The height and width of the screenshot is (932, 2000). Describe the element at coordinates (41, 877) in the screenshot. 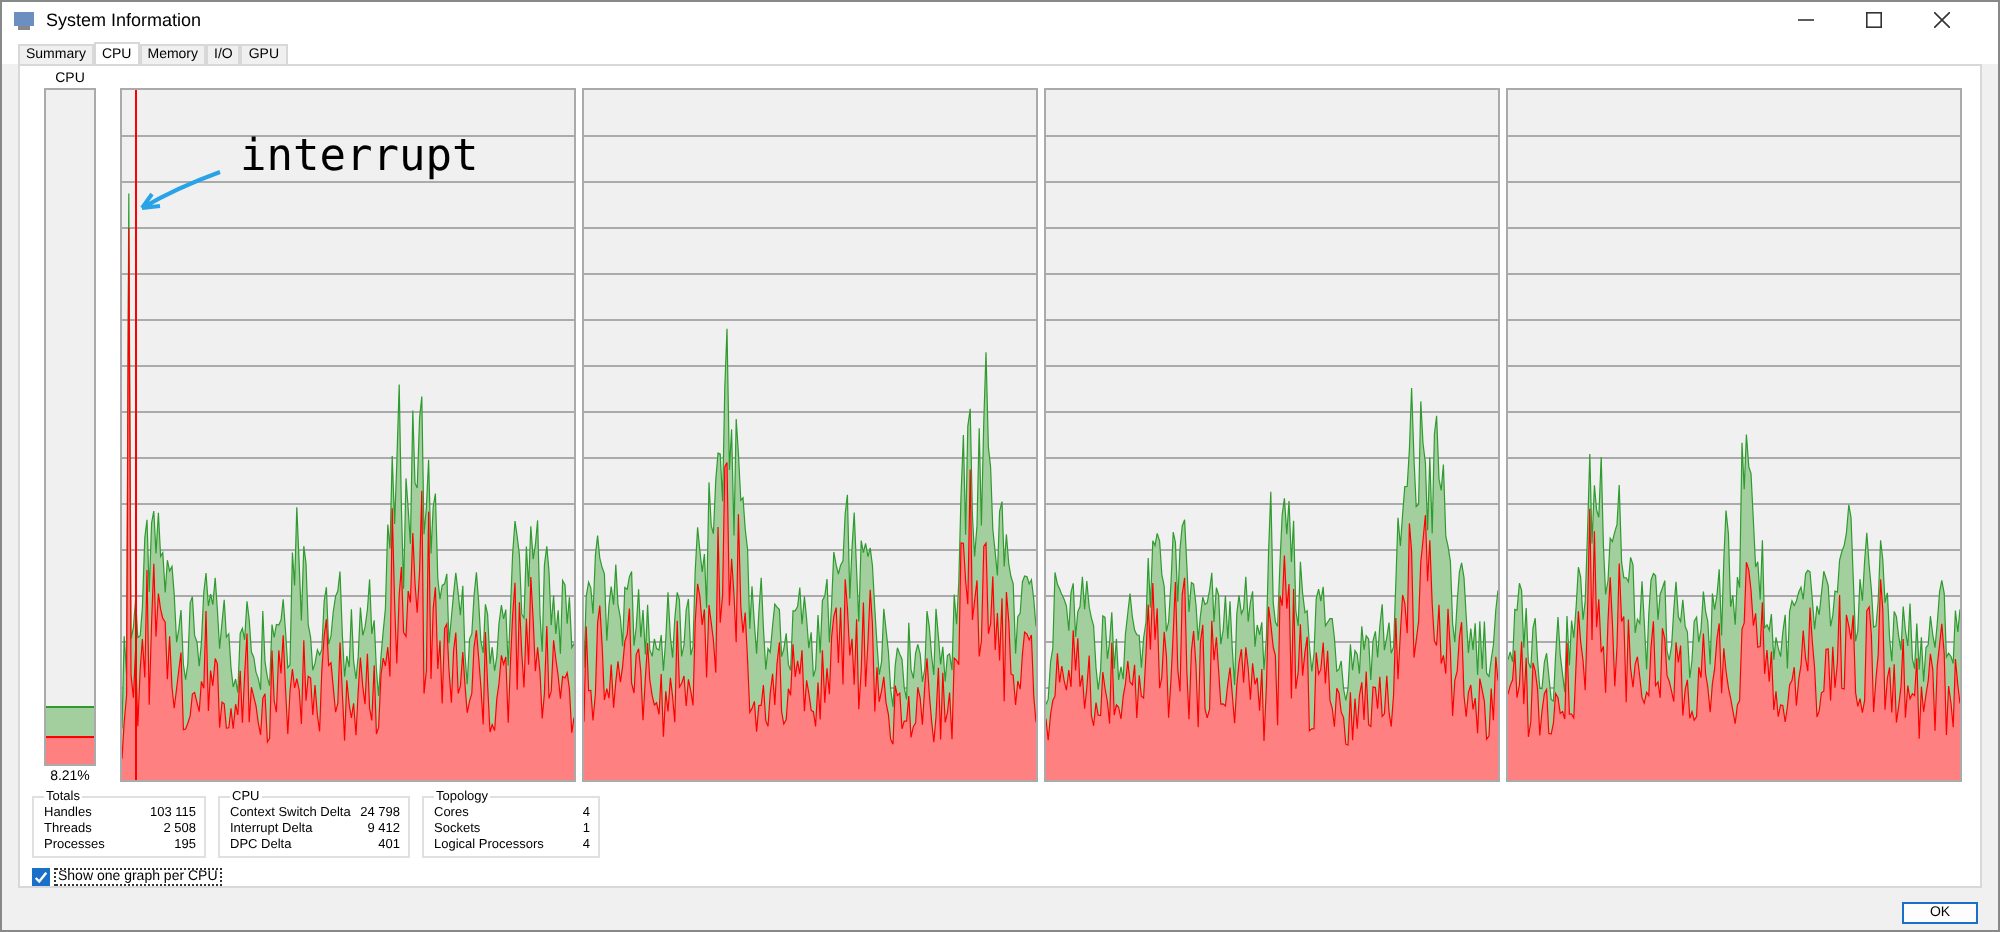

I see `checkbox` at that location.